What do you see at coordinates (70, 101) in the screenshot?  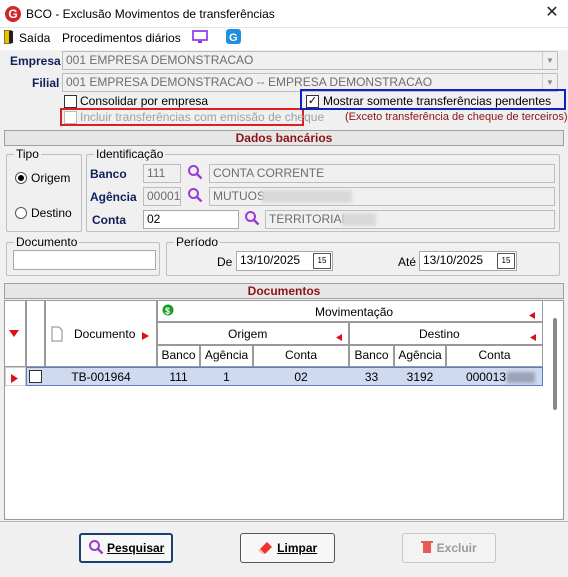 I see `consolidar-checkbox` at bounding box center [70, 101].